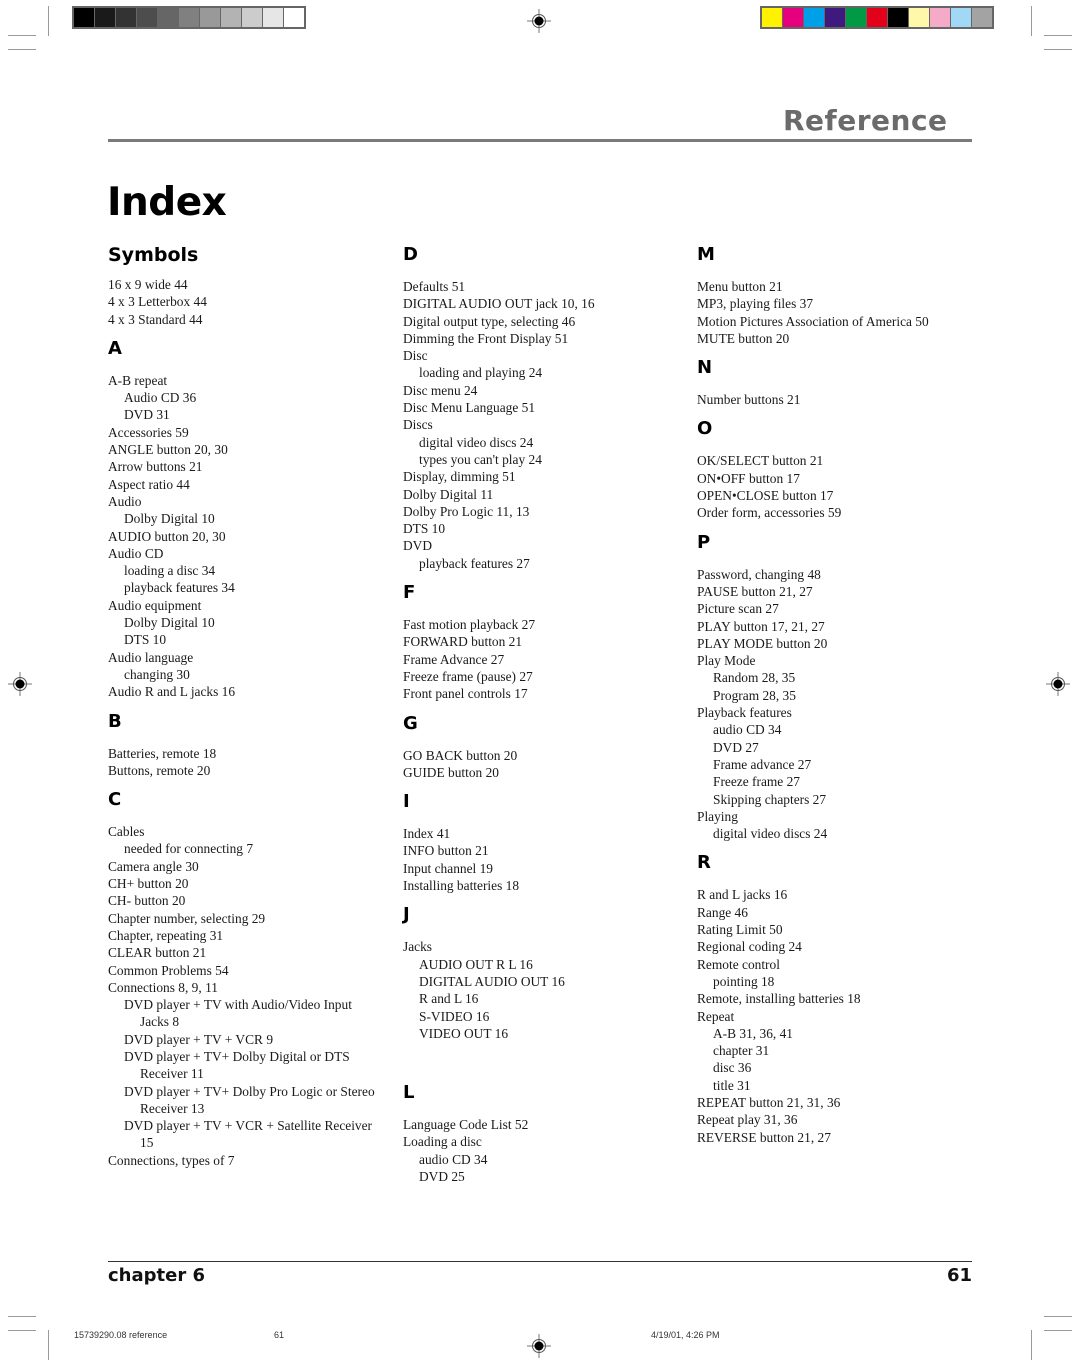 This screenshot has width=1080, height=1367. I want to click on grayscale-color-bar, so click(189, 17).